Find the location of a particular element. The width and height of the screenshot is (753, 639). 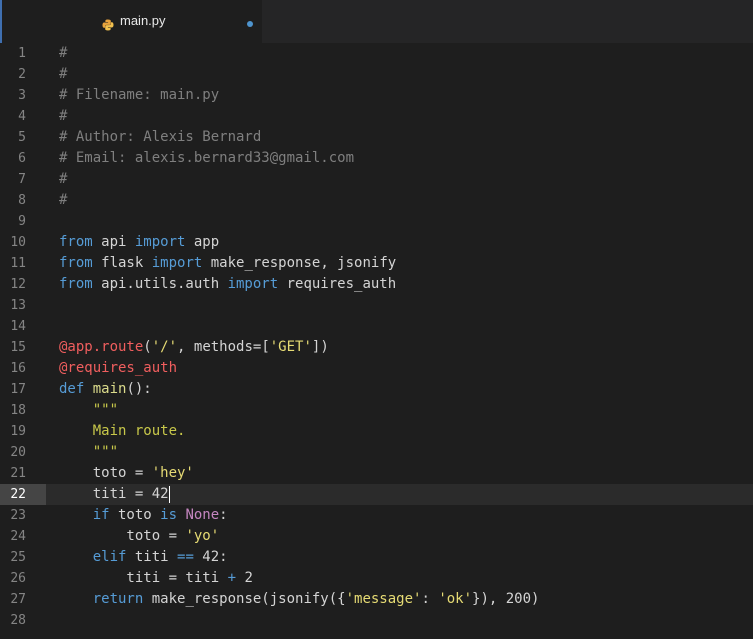

code-text: @app.route('/', methods=['GET']) is located at coordinates (194, 347).